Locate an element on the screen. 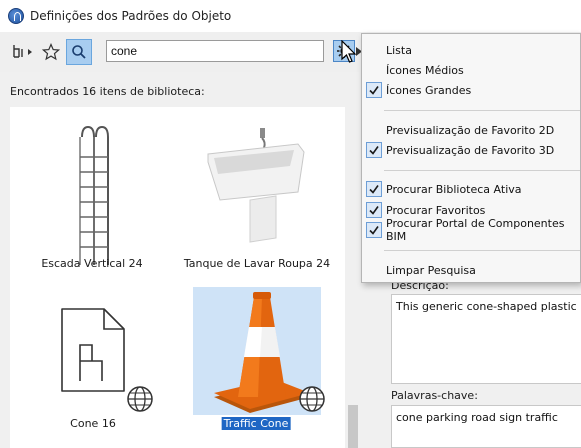  utility-sink-image is located at coordinates (256, 185).